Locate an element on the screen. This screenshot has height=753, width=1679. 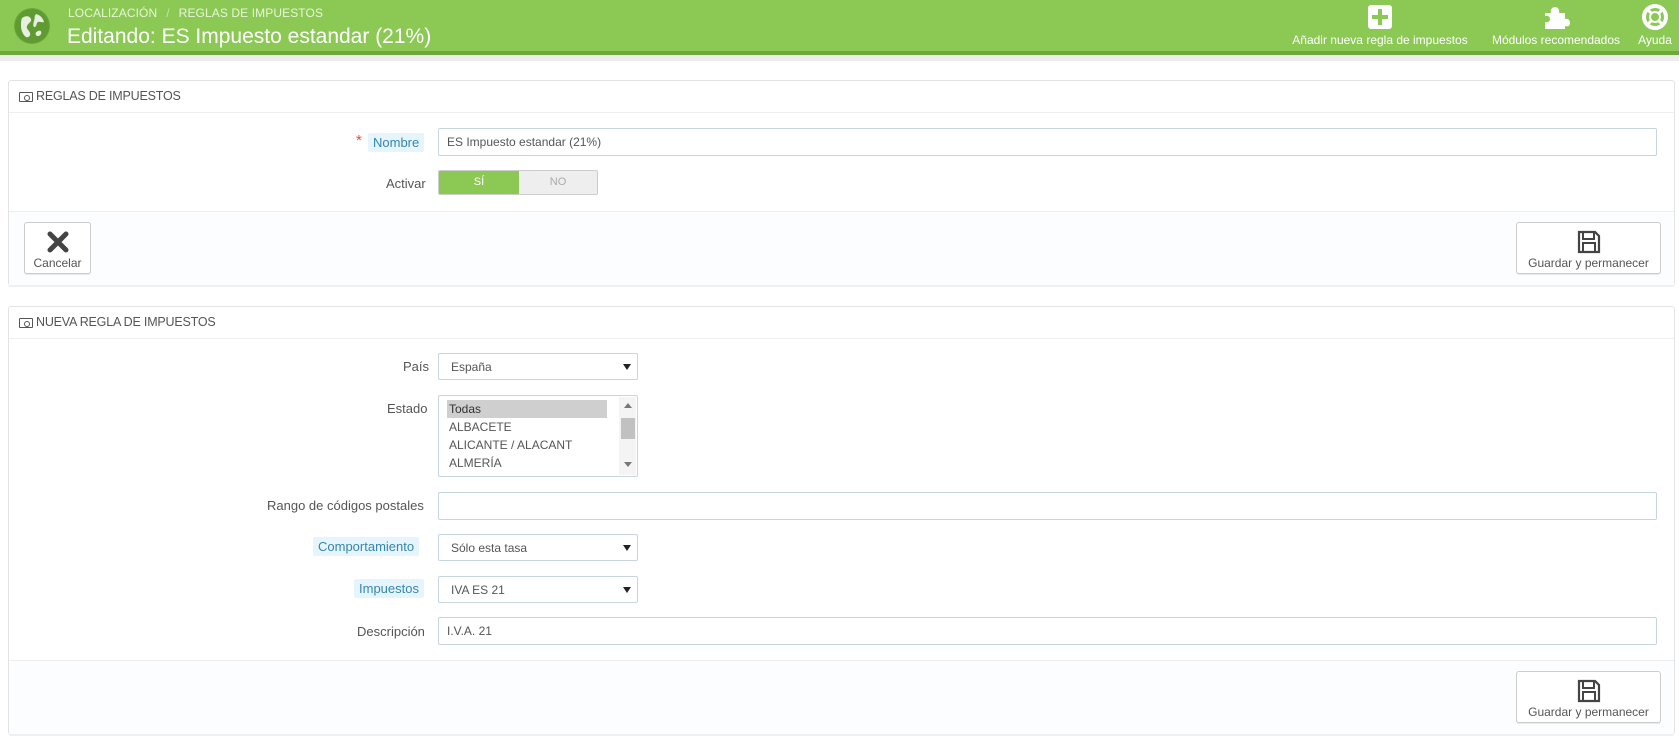
estado-option: ALBACETE is located at coordinates (527, 427).